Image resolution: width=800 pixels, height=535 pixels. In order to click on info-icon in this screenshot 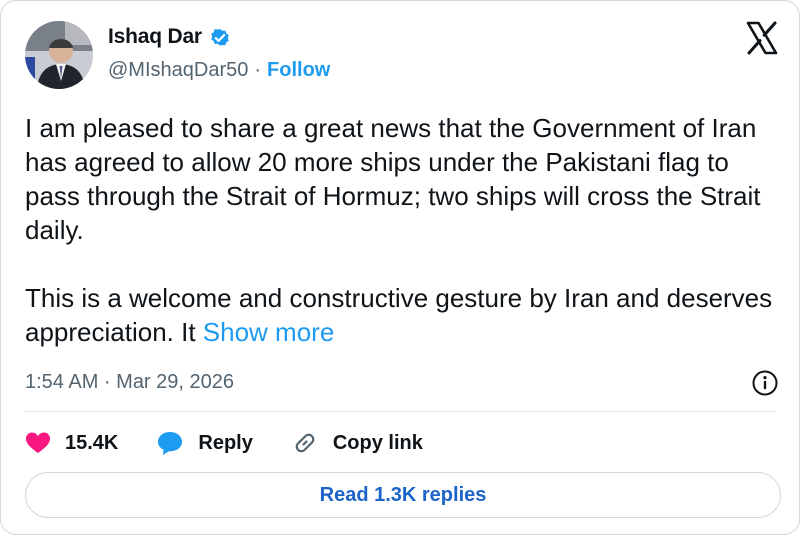, I will do `click(765, 383)`.